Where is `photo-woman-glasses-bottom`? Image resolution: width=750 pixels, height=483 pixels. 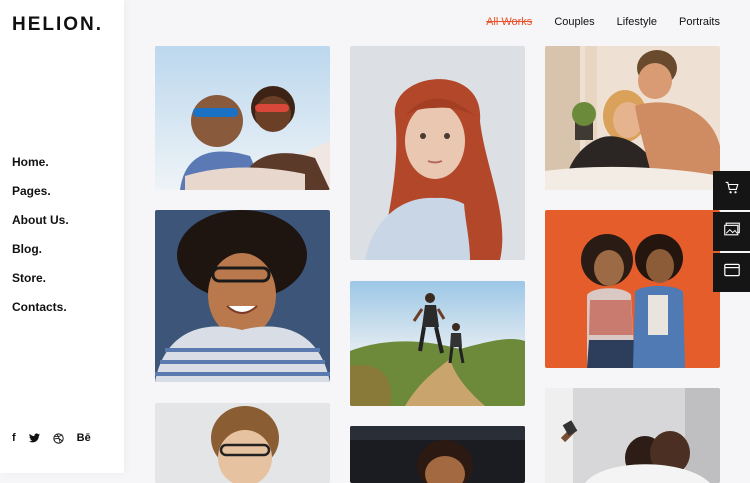 photo-woman-glasses-bottom is located at coordinates (242, 443).